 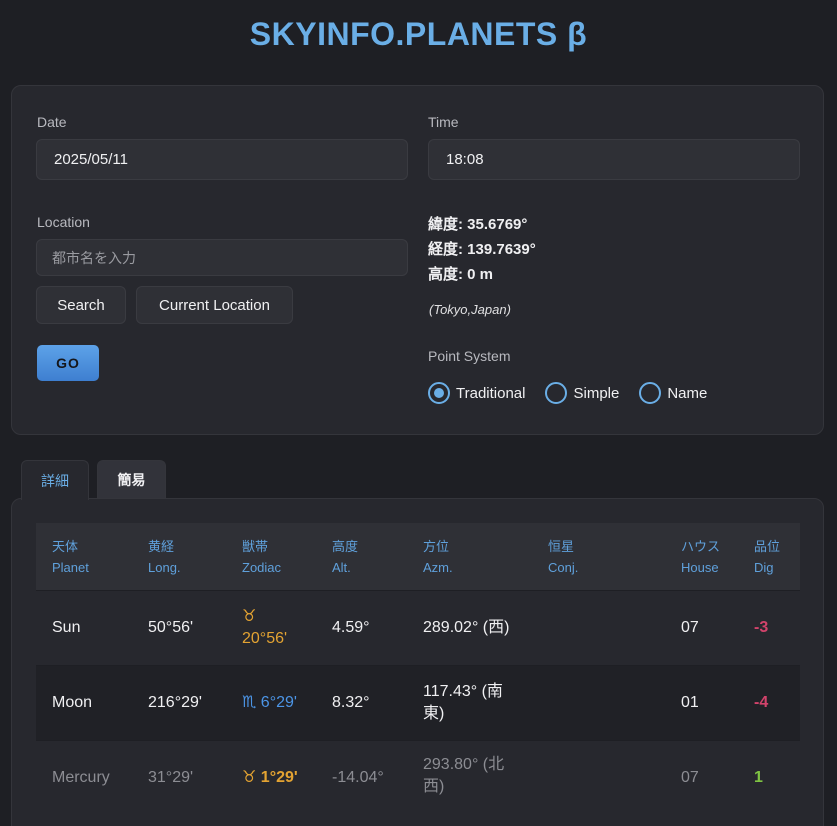 I want to click on radio-label: Simple, so click(x=596, y=393).